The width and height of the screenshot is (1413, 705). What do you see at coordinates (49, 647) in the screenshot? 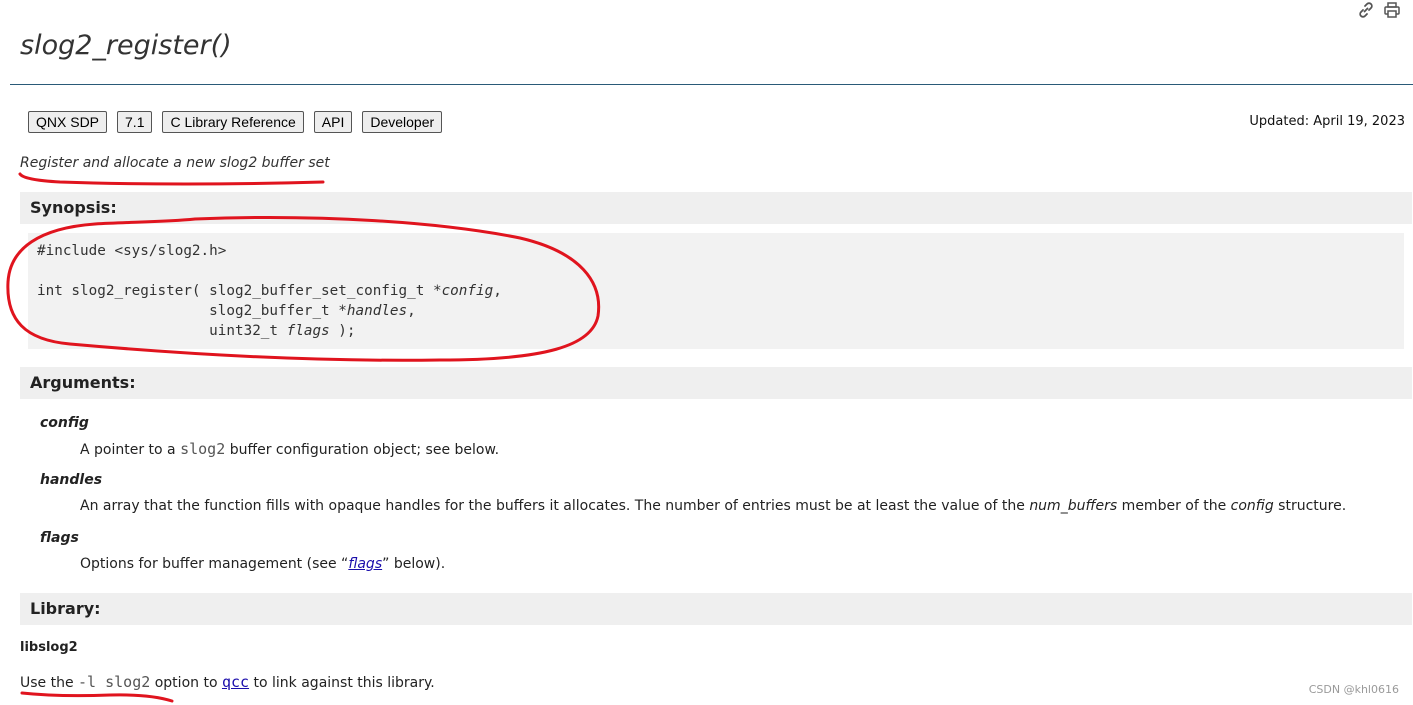
I see `library-name: libslog2` at bounding box center [49, 647].